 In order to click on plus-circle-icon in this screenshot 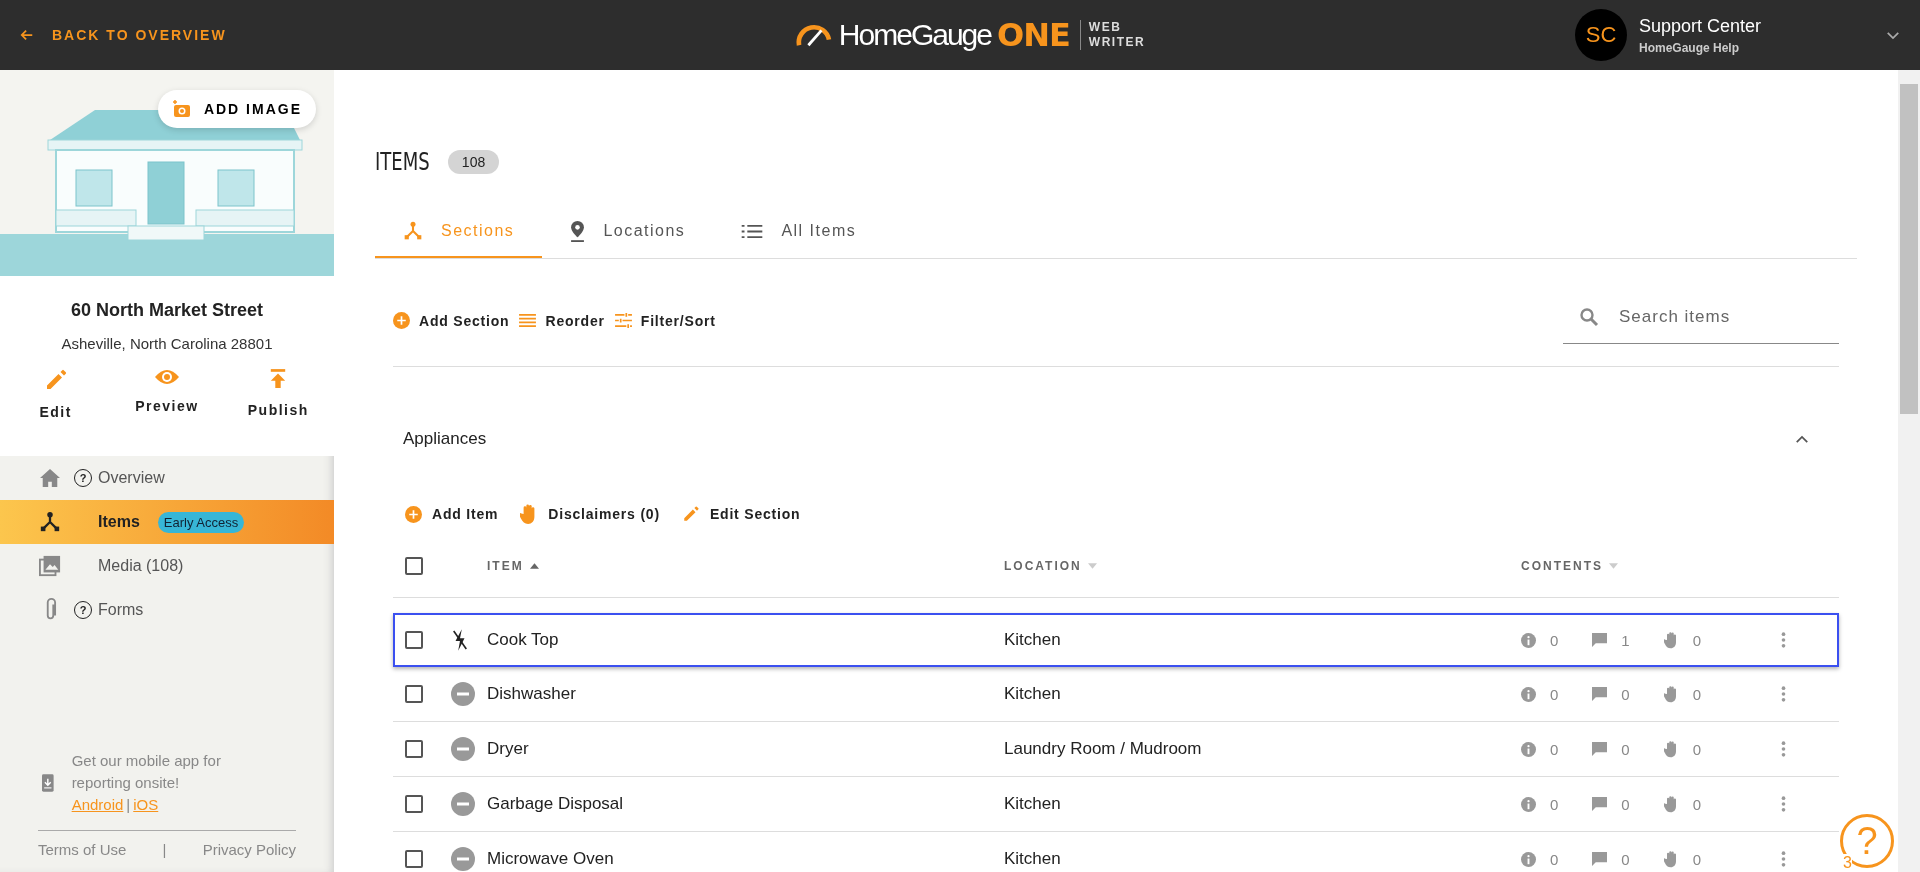, I will do `click(401, 320)`.